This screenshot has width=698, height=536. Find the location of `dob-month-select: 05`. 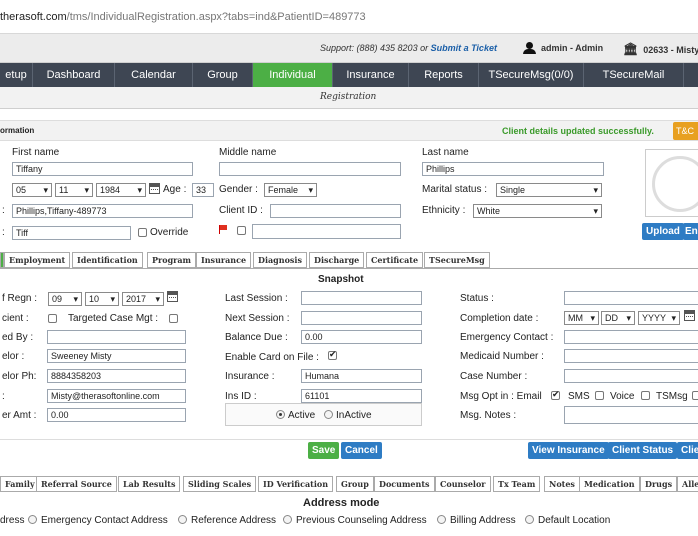

dob-month-select: 05 is located at coordinates (32, 190).